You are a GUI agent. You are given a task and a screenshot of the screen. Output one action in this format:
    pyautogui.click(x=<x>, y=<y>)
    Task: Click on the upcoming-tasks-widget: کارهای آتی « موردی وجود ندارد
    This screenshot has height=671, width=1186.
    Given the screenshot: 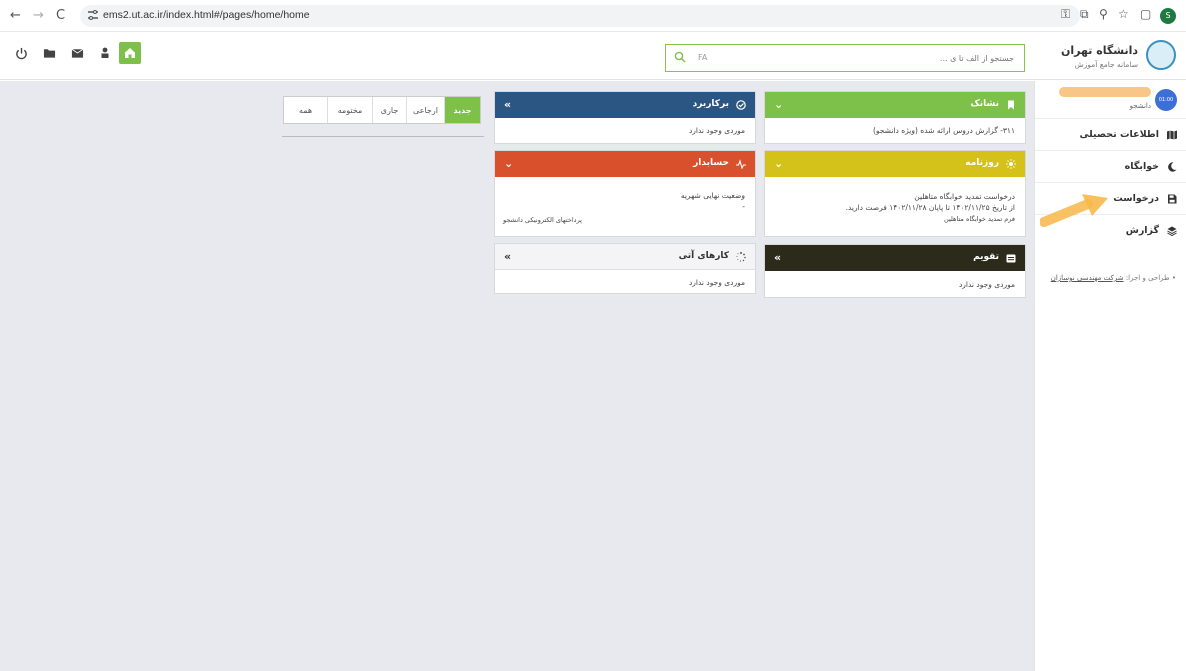 What is the action you would take?
    pyautogui.click(x=625, y=268)
    